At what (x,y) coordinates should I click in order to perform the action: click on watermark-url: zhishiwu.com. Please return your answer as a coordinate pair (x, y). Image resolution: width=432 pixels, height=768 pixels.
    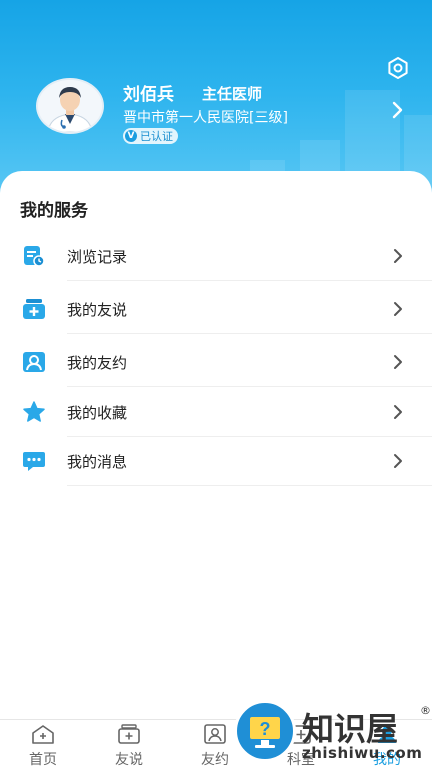
    Looking at the image, I should click on (362, 753).